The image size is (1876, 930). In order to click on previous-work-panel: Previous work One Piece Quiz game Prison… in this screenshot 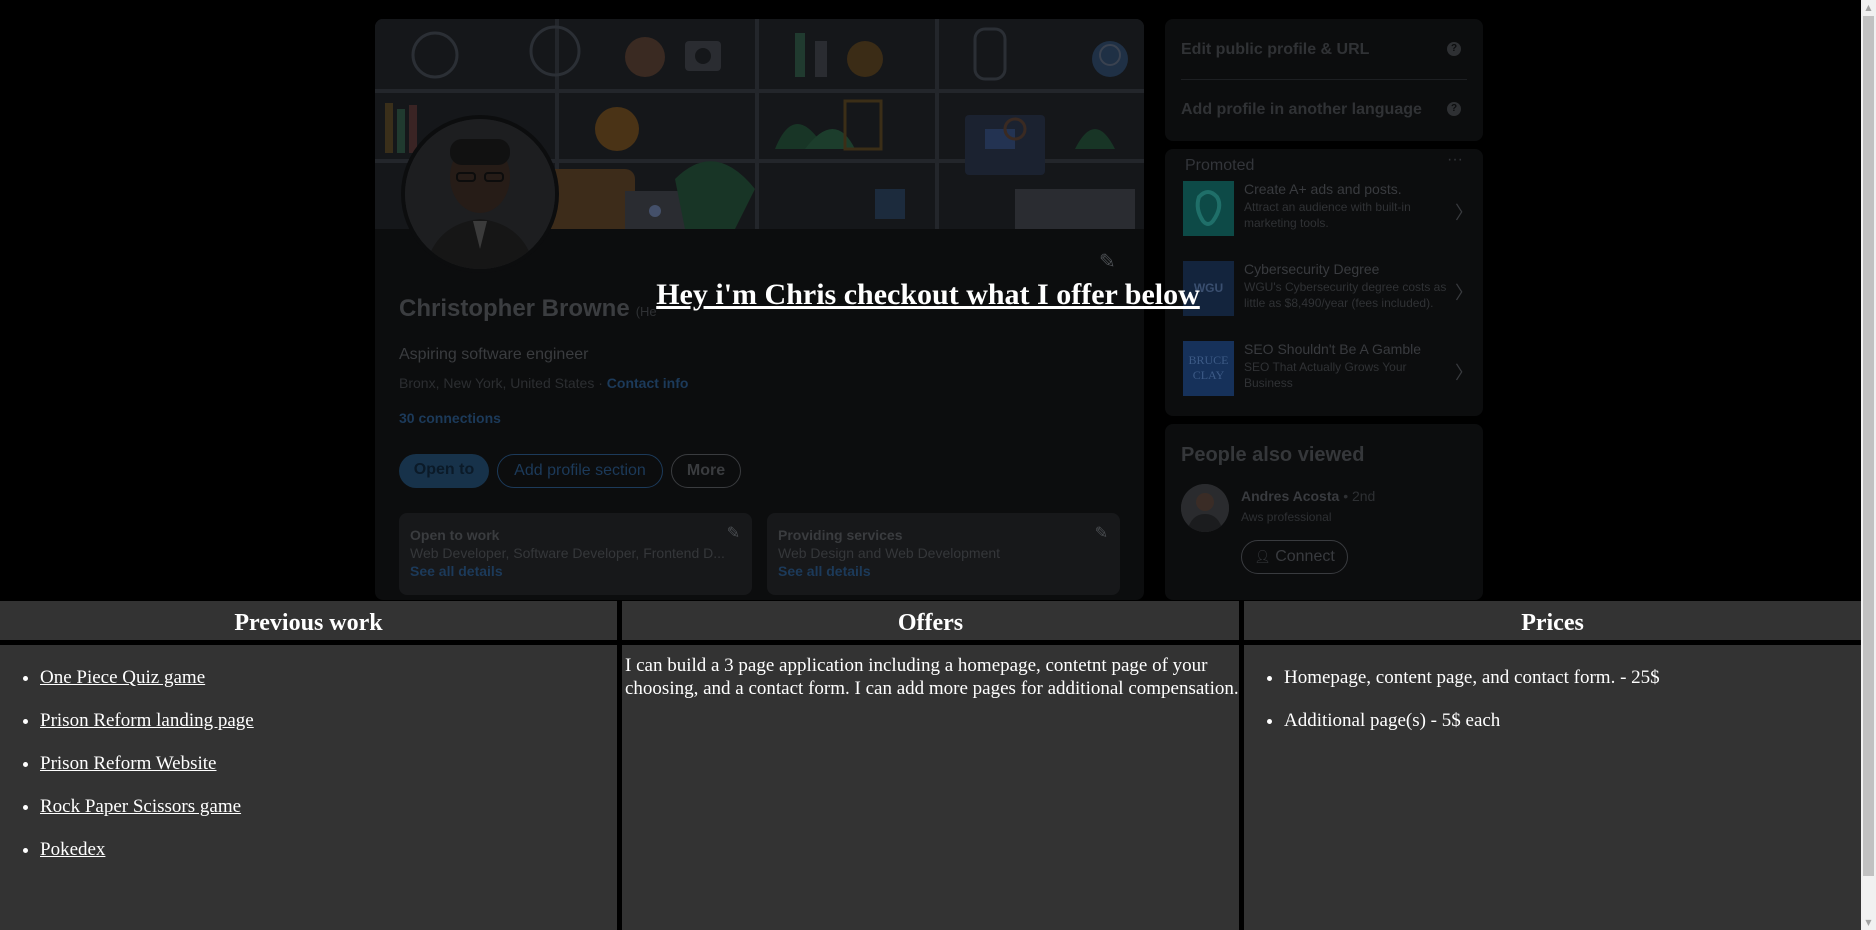, I will do `click(308, 765)`.